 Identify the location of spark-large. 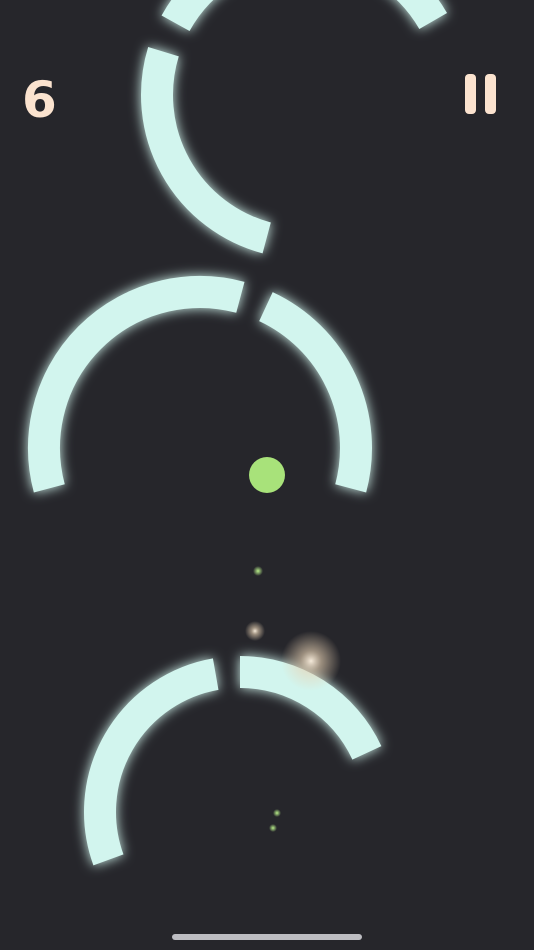
(311, 661).